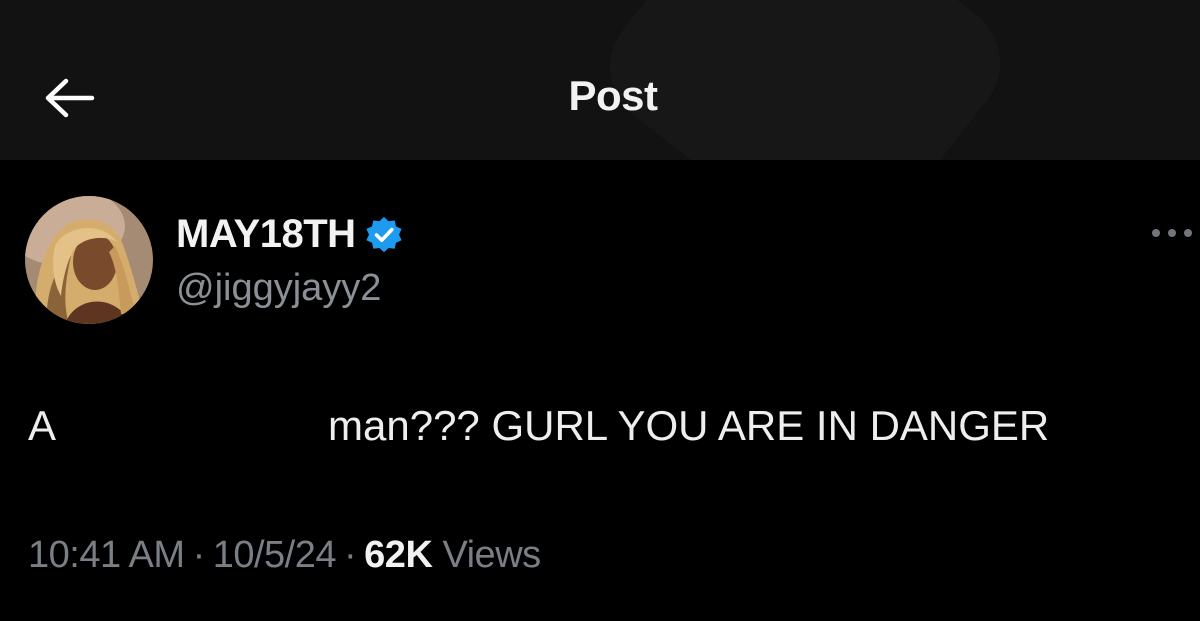  I want to click on author-name: MAY18TH, so click(290, 234).